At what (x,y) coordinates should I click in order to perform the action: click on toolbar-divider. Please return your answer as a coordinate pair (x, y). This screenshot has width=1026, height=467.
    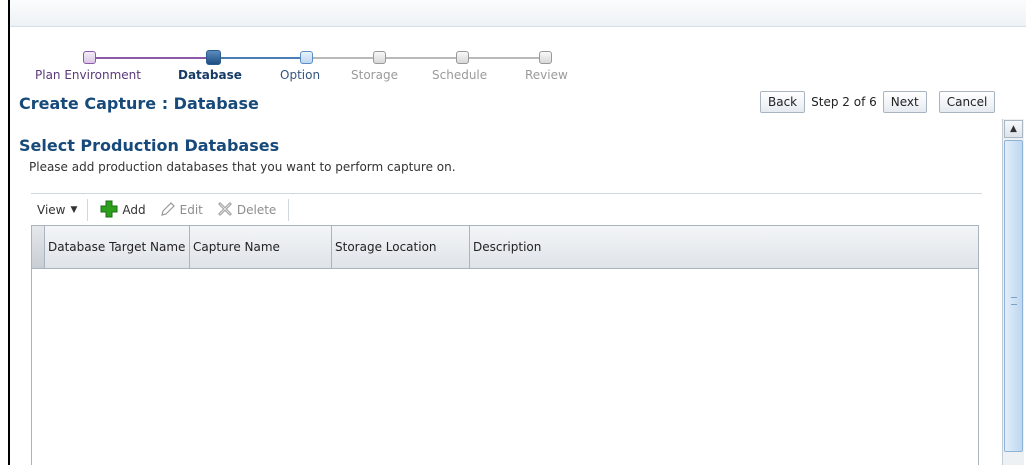
    Looking at the image, I should click on (88, 210).